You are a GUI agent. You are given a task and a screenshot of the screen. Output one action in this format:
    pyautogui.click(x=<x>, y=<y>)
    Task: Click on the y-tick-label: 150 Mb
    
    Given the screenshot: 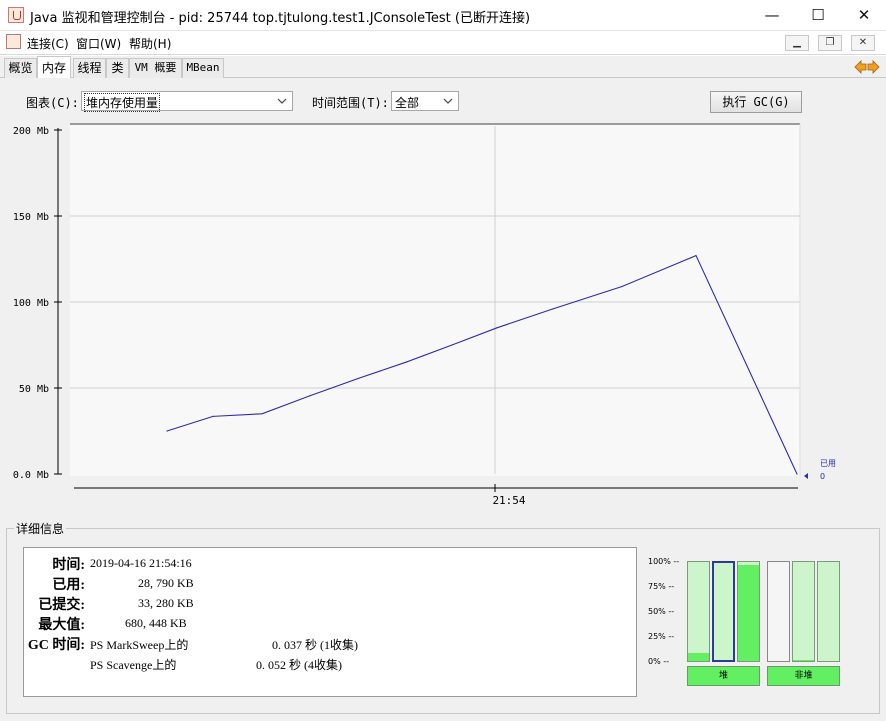 What is the action you would take?
    pyautogui.click(x=31, y=217)
    